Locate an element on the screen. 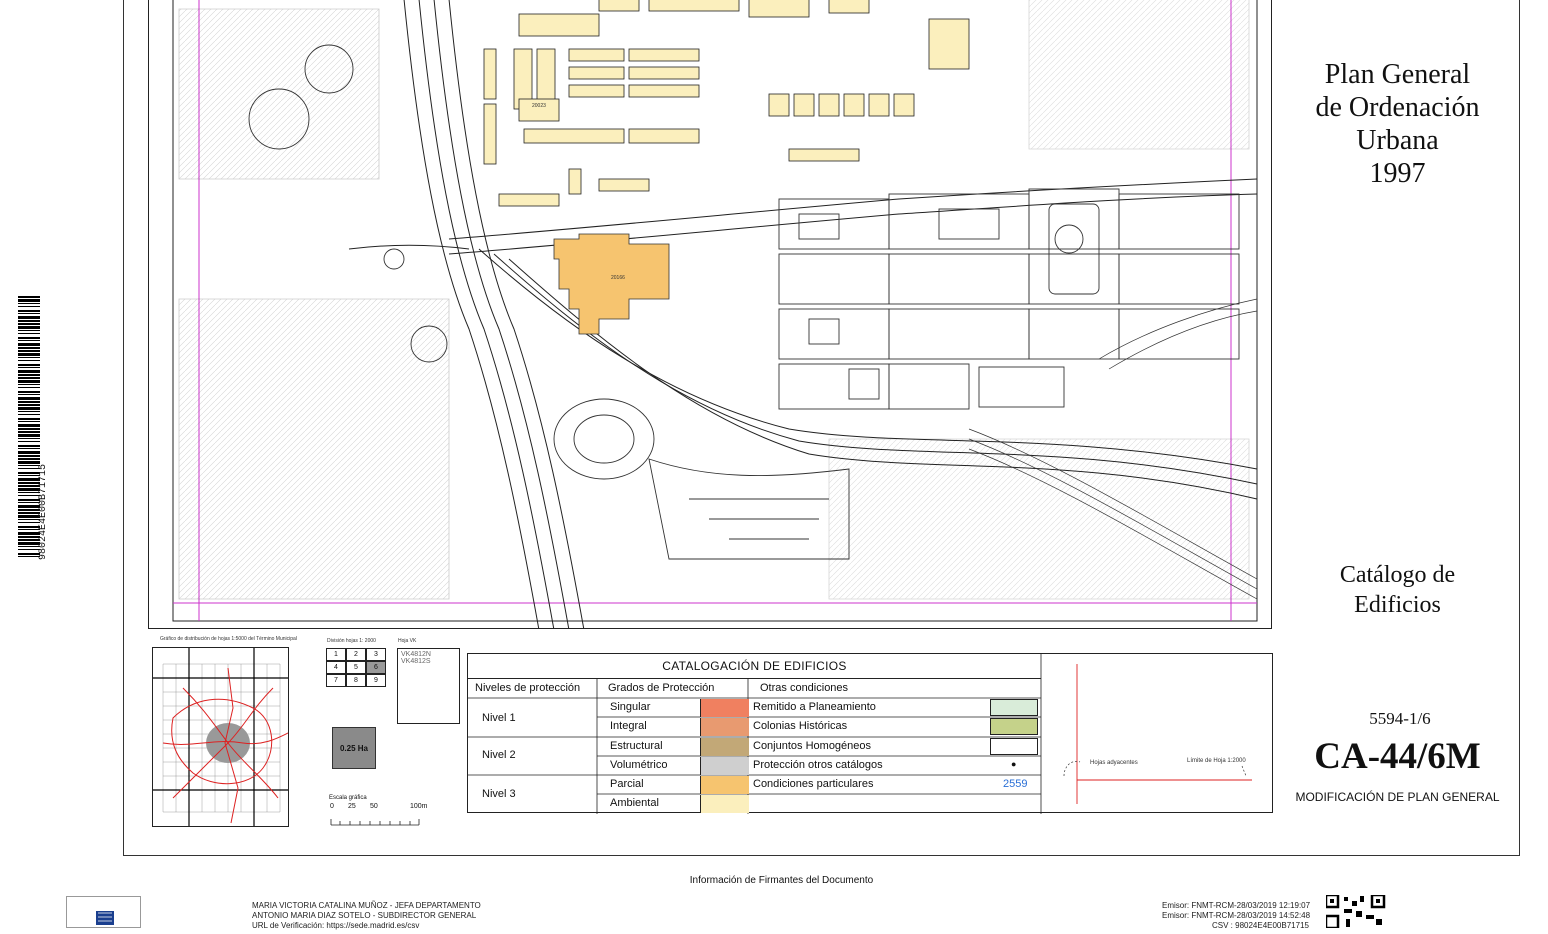 This screenshot has height=934, width=1548. division-title: División hojas 1: 2000 is located at coordinates (351, 641).